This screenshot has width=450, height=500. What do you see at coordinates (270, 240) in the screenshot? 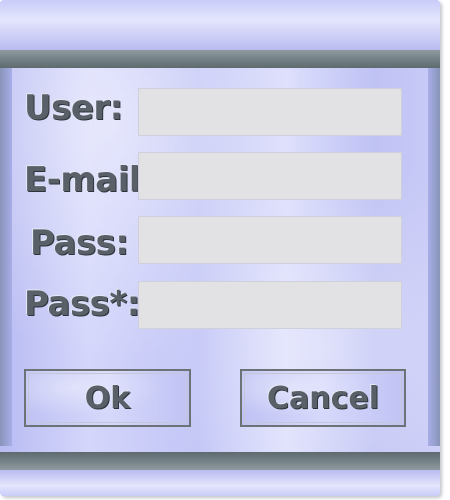
I see `password-input` at bounding box center [270, 240].